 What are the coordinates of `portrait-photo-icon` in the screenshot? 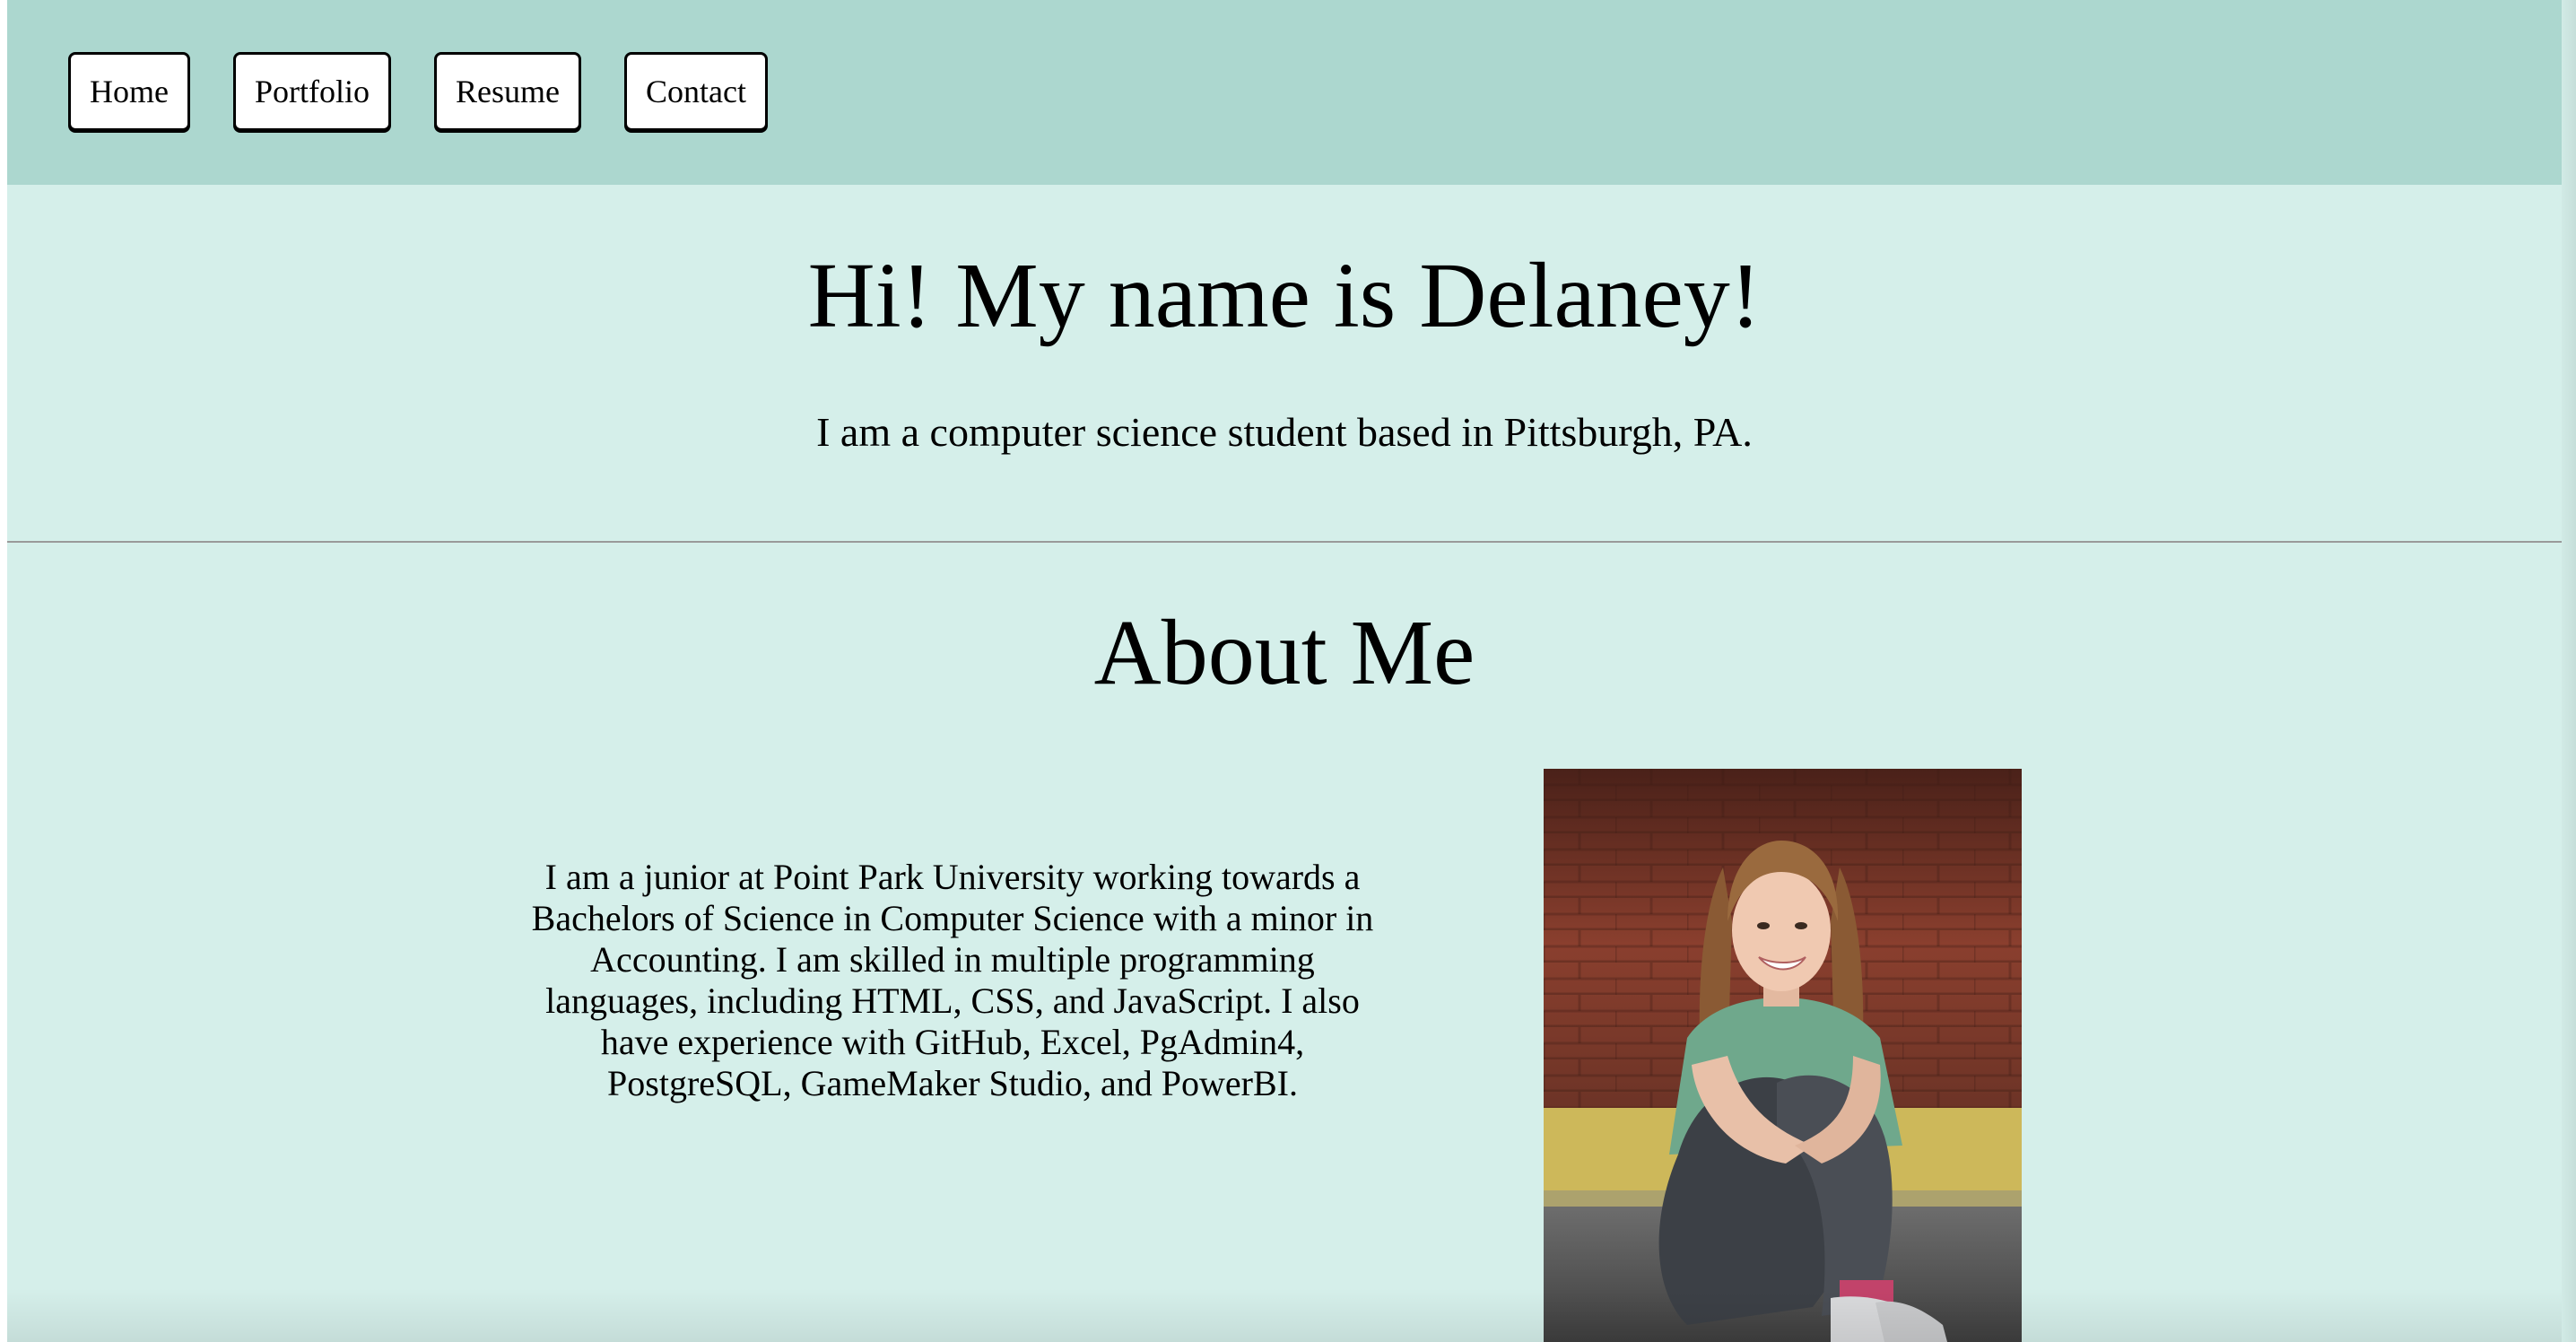 It's located at (1783, 1055).